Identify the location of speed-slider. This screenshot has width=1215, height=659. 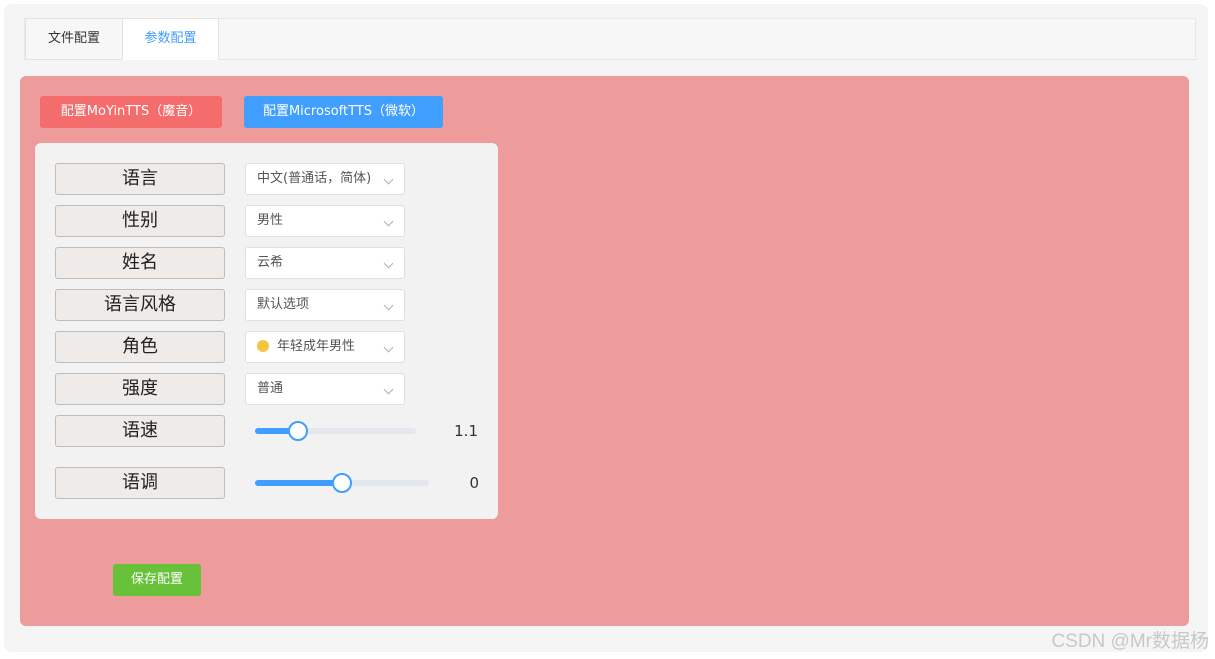
(335, 431).